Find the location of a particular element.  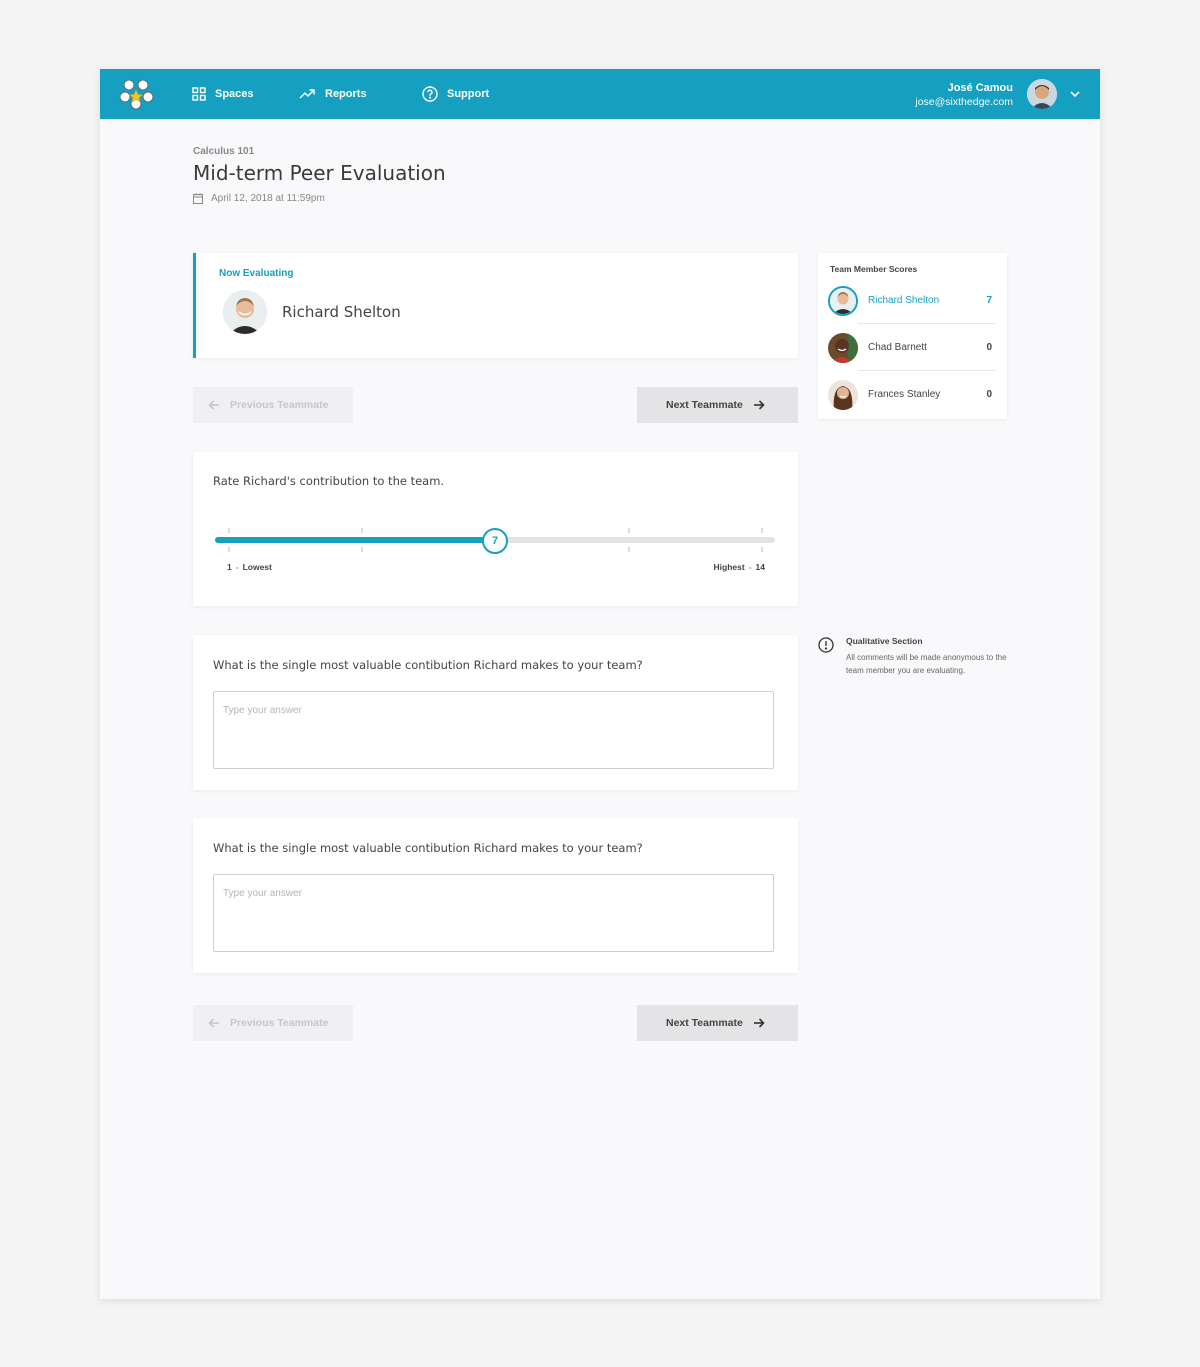

nav-item-reports: Reports is located at coordinates (333, 94).